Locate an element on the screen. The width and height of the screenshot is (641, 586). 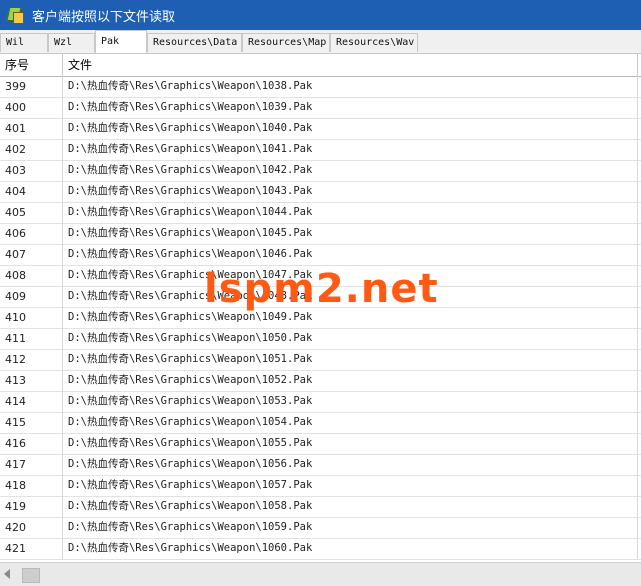
row-file-path: D:\热血传奇\Res\Graphics\Weapon\1040.Pak is located at coordinates (350, 128).